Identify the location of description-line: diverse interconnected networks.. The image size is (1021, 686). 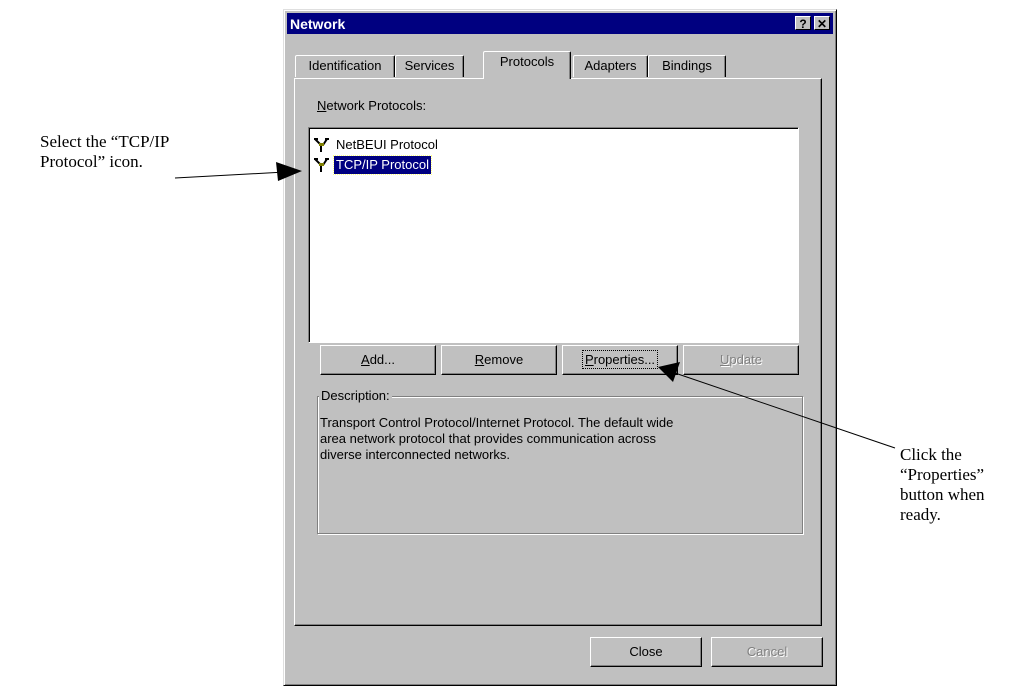
(415, 454).